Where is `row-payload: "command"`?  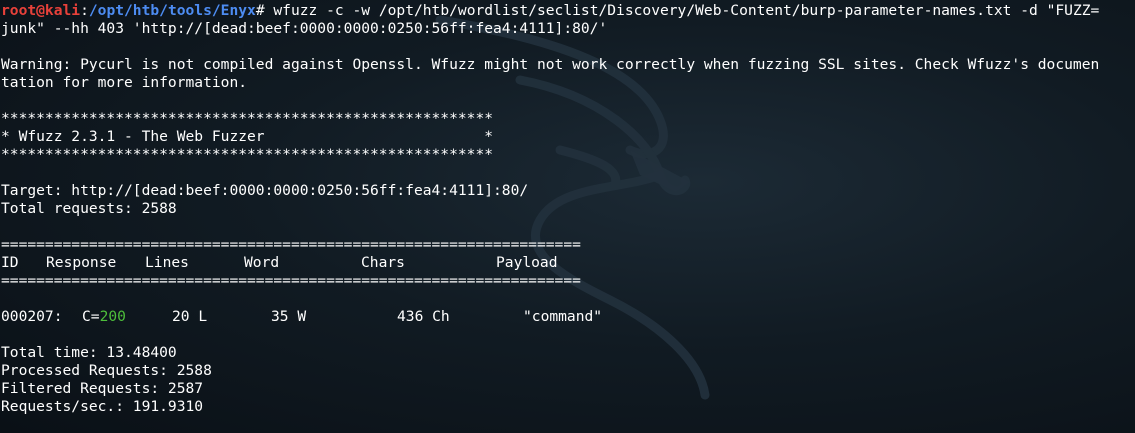 row-payload: "command" is located at coordinates (563, 316).